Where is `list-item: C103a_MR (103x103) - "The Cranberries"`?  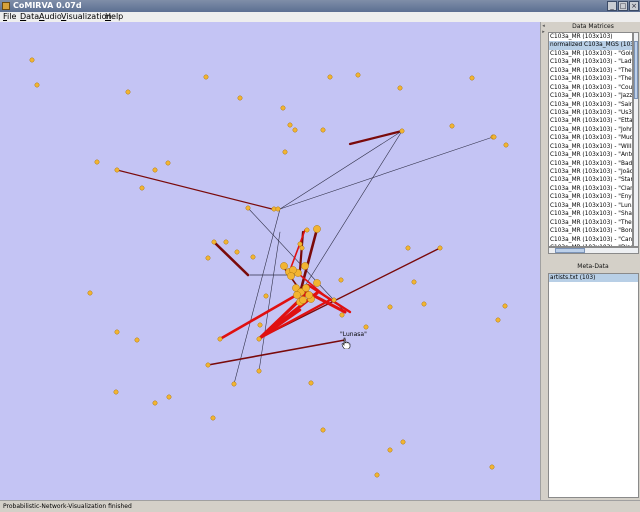 list-item: C103a_MR (103x103) - "The Cranberries" is located at coordinates (590, 79).